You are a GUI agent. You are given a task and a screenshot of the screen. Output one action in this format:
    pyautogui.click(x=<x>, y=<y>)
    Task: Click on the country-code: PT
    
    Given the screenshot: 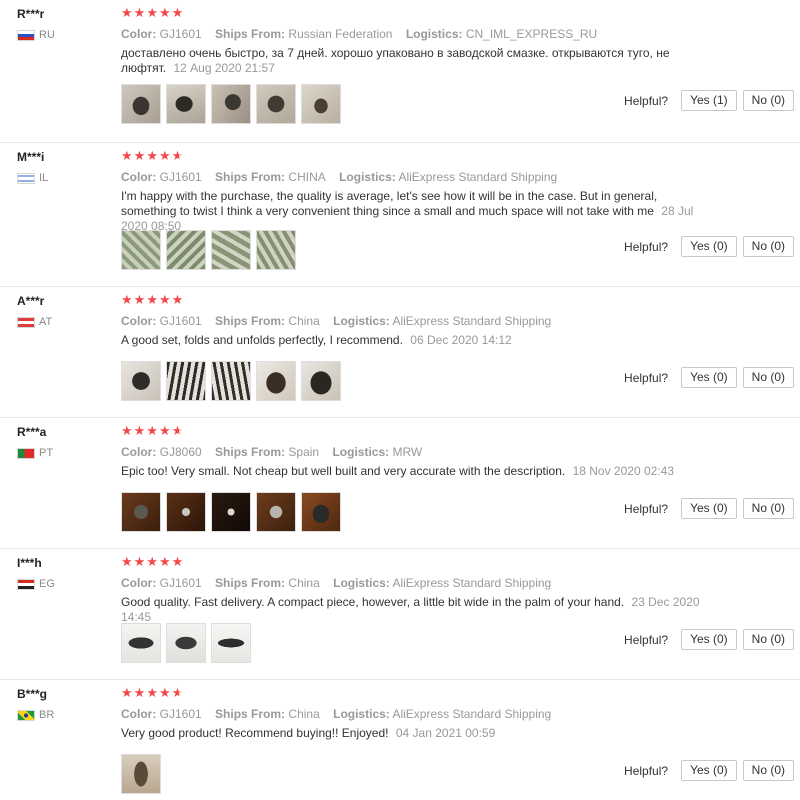 What is the action you would take?
    pyautogui.click(x=46, y=453)
    